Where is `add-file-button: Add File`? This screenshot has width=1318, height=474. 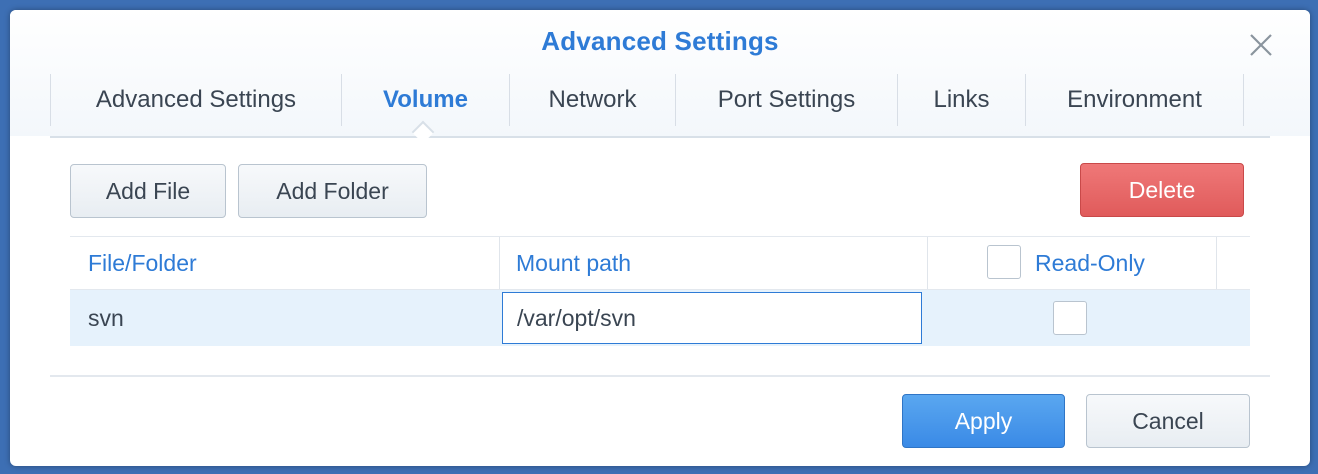
add-file-button: Add File is located at coordinates (148, 191).